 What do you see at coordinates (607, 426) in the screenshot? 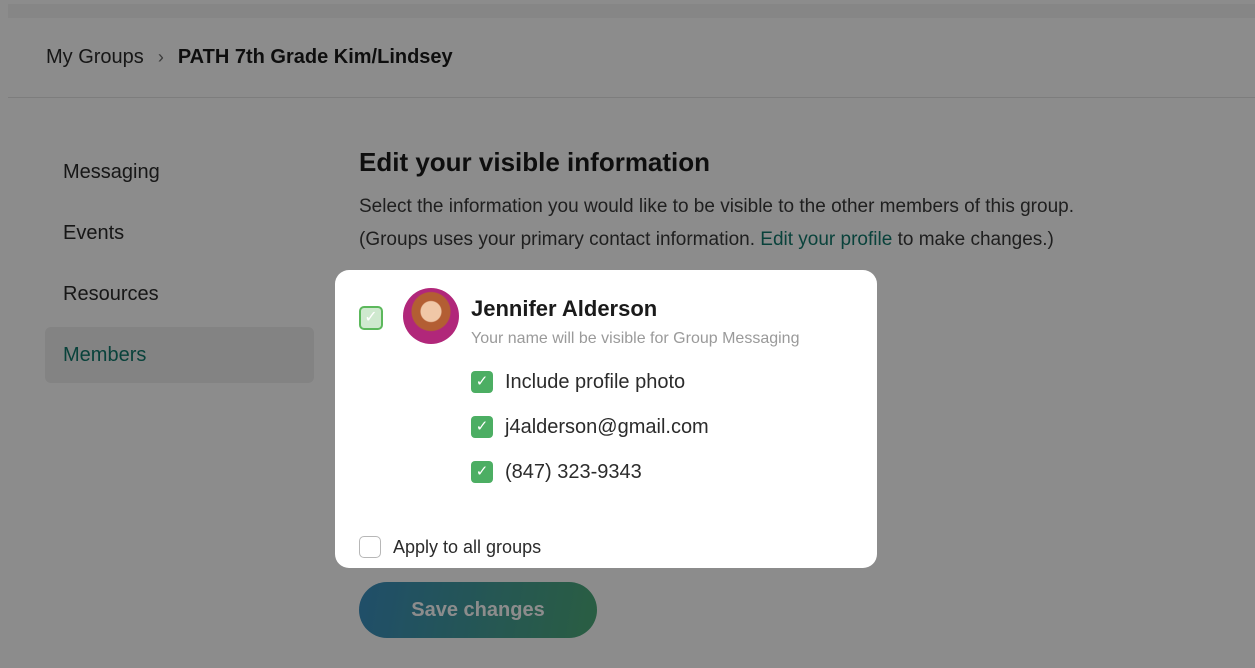
I see `option-label: j4alderson@gmail.com` at bounding box center [607, 426].